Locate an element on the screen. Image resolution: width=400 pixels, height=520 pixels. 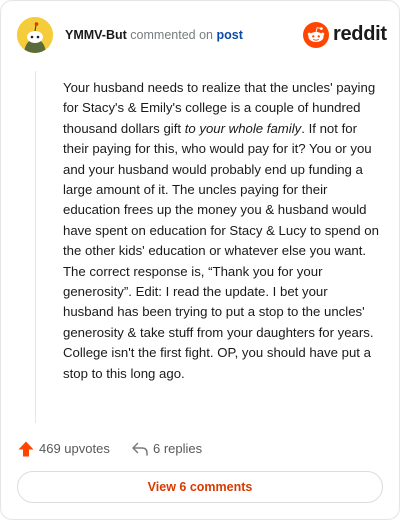
username: YMMV-But is located at coordinates (96, 35).